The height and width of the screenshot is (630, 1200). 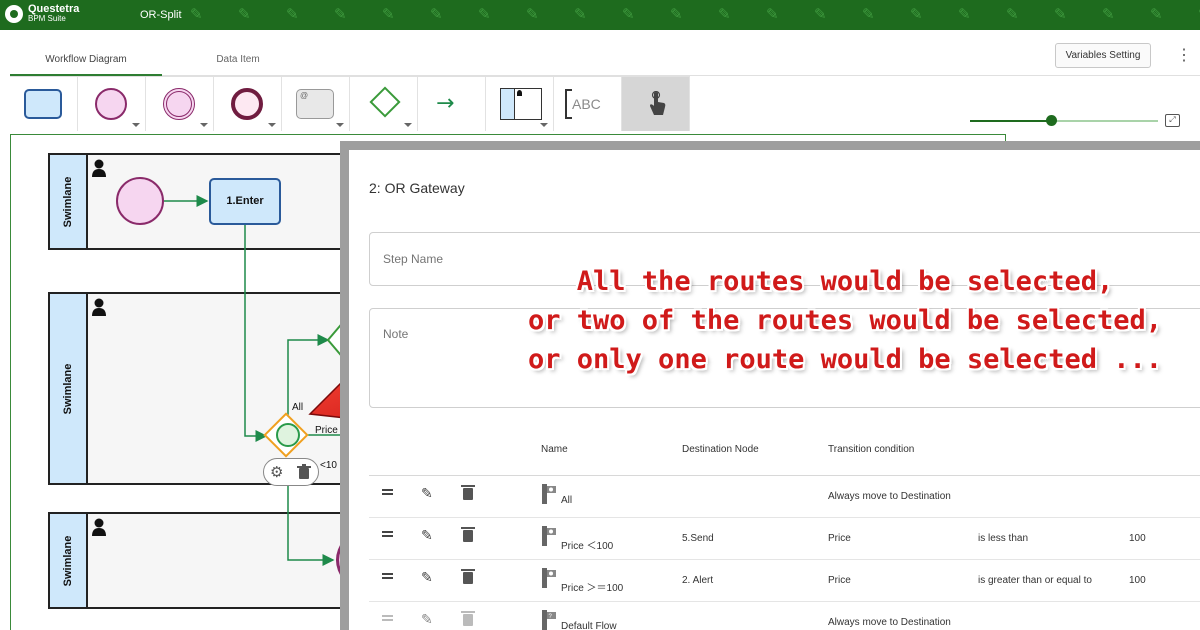 What do you see at coordinates (47, 18) in the screenshot?
I see `logo-sub: BPM Suite` at bounding box center [47, 18].